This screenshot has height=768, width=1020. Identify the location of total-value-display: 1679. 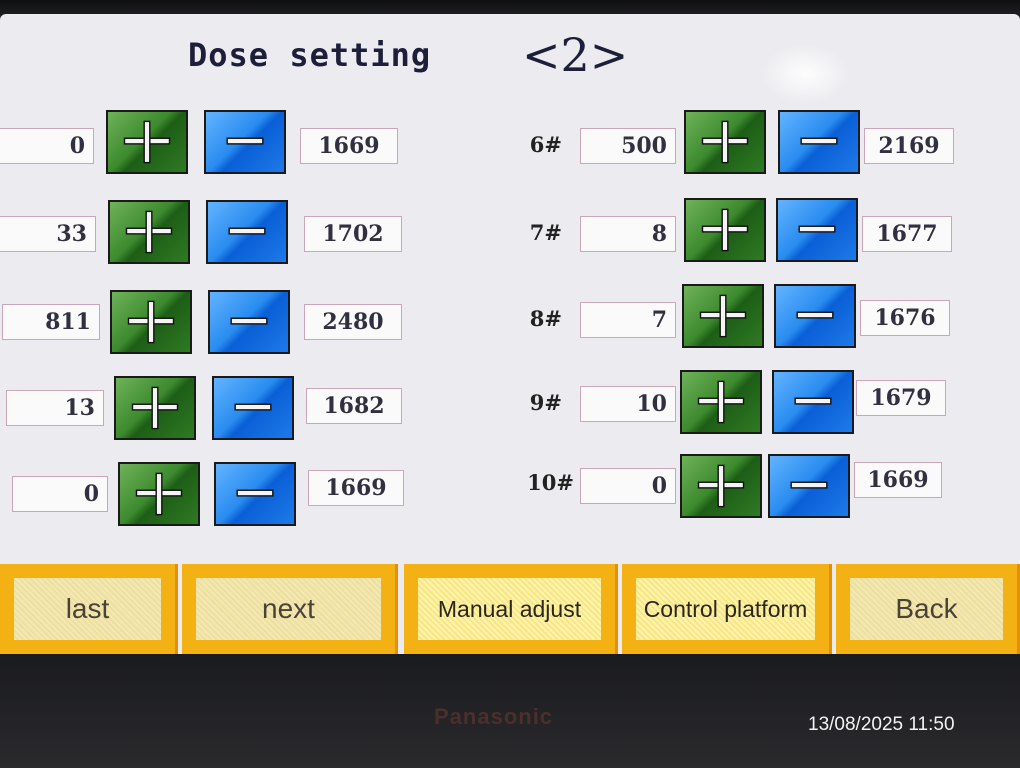
(901, 398).